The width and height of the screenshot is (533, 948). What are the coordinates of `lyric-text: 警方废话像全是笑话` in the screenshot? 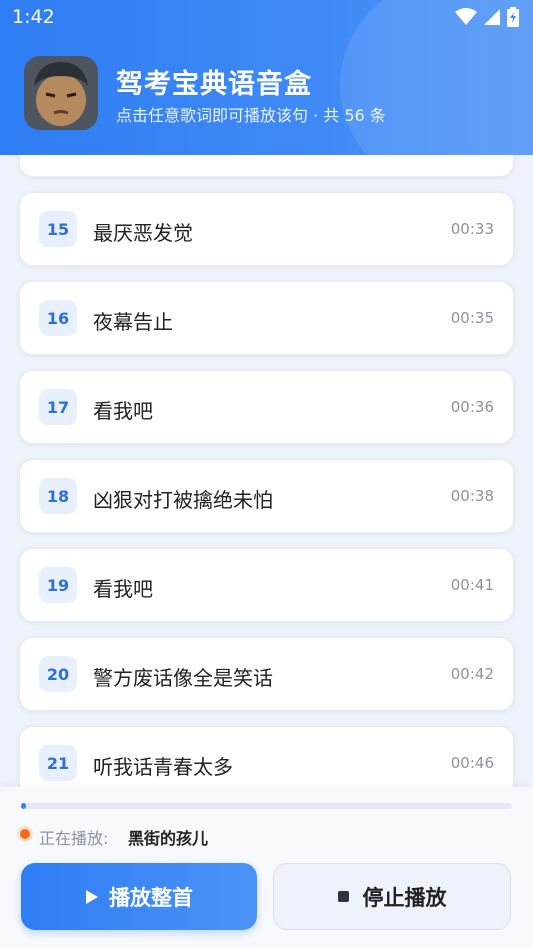 It's located at (183, 678).